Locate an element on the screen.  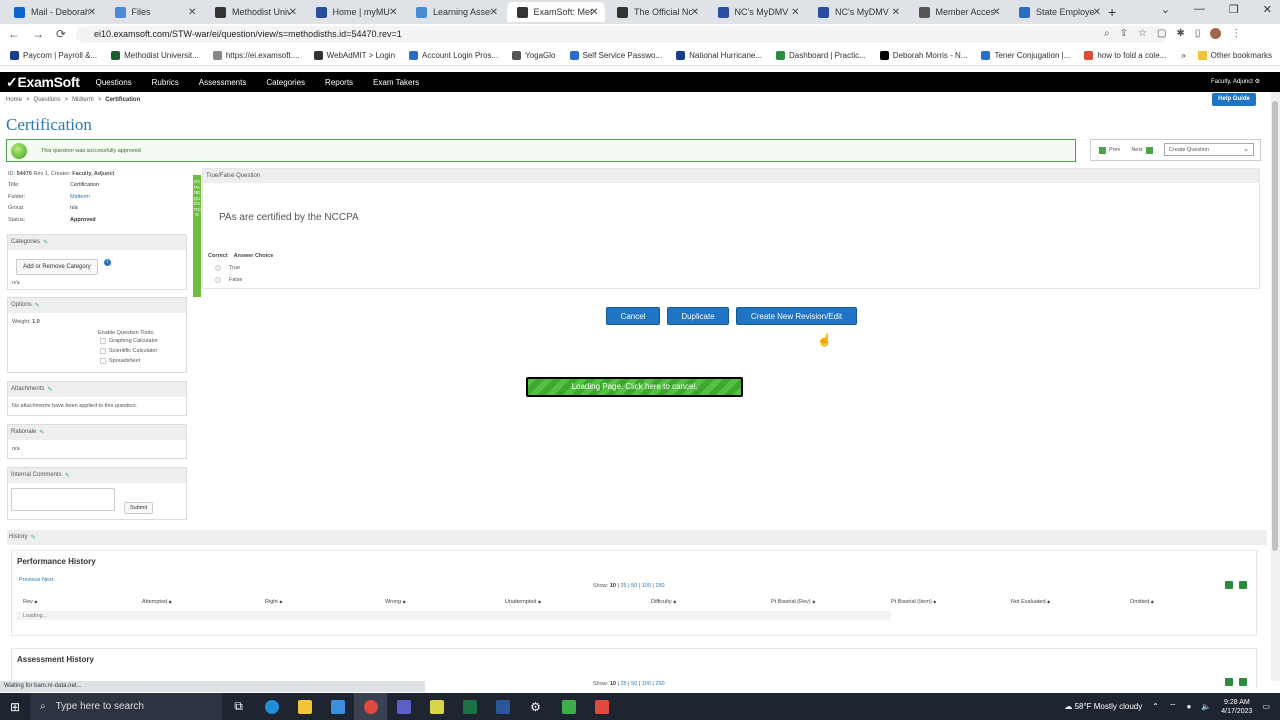
browser-tab: ExamSoft: Meth ✕ is located at coordinates (555, 12).